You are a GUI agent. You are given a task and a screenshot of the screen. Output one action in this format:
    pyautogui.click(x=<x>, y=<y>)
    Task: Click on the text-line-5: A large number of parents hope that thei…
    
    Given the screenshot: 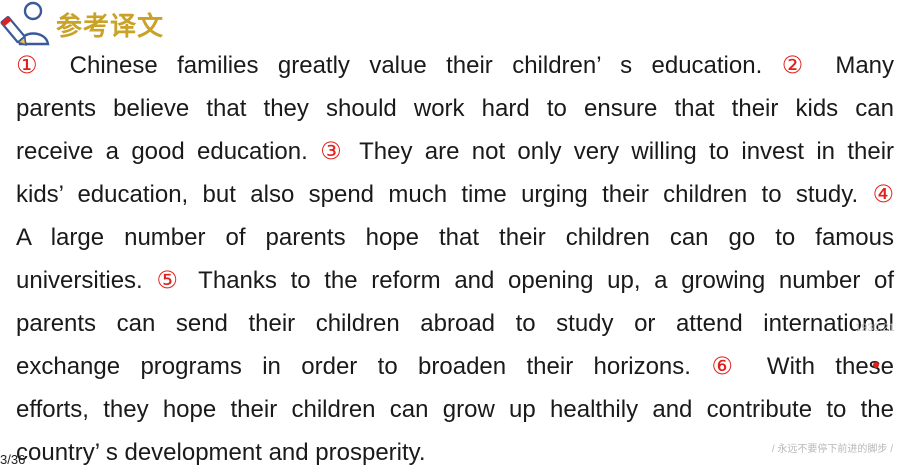 What is the action you would take?
    pyautogui.click(x=455, y=237)
    